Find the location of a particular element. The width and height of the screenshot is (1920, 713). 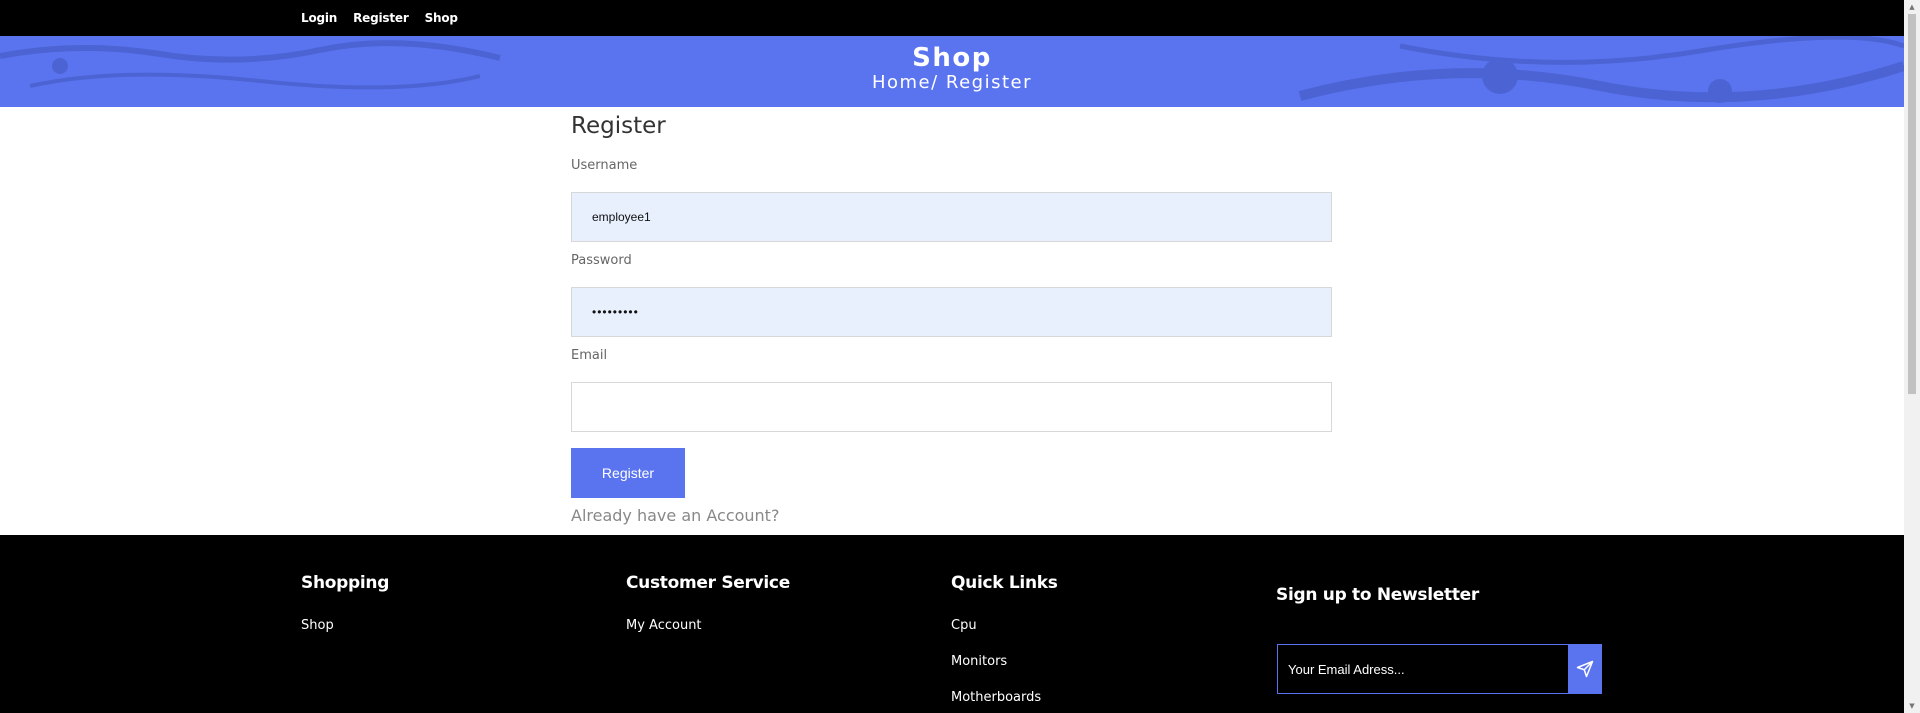

nav-shop-link: Shop is located at coordinates (441, 18).